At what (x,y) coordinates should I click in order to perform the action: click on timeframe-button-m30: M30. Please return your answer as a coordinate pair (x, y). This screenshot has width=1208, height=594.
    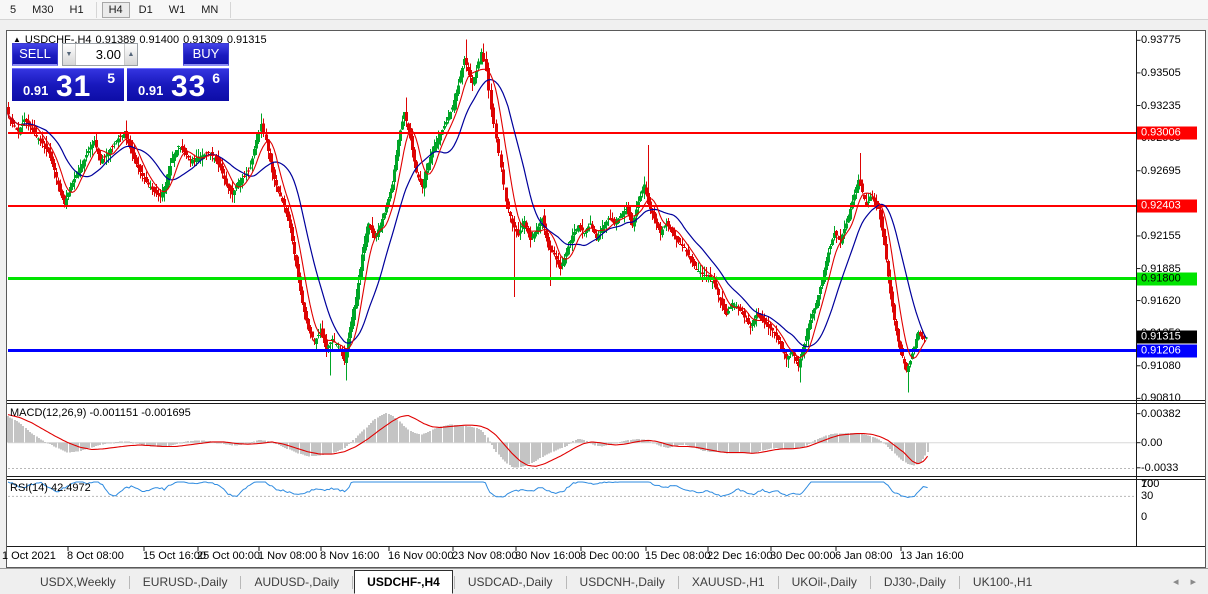
    Looking at the image, I should click on (42, 10).